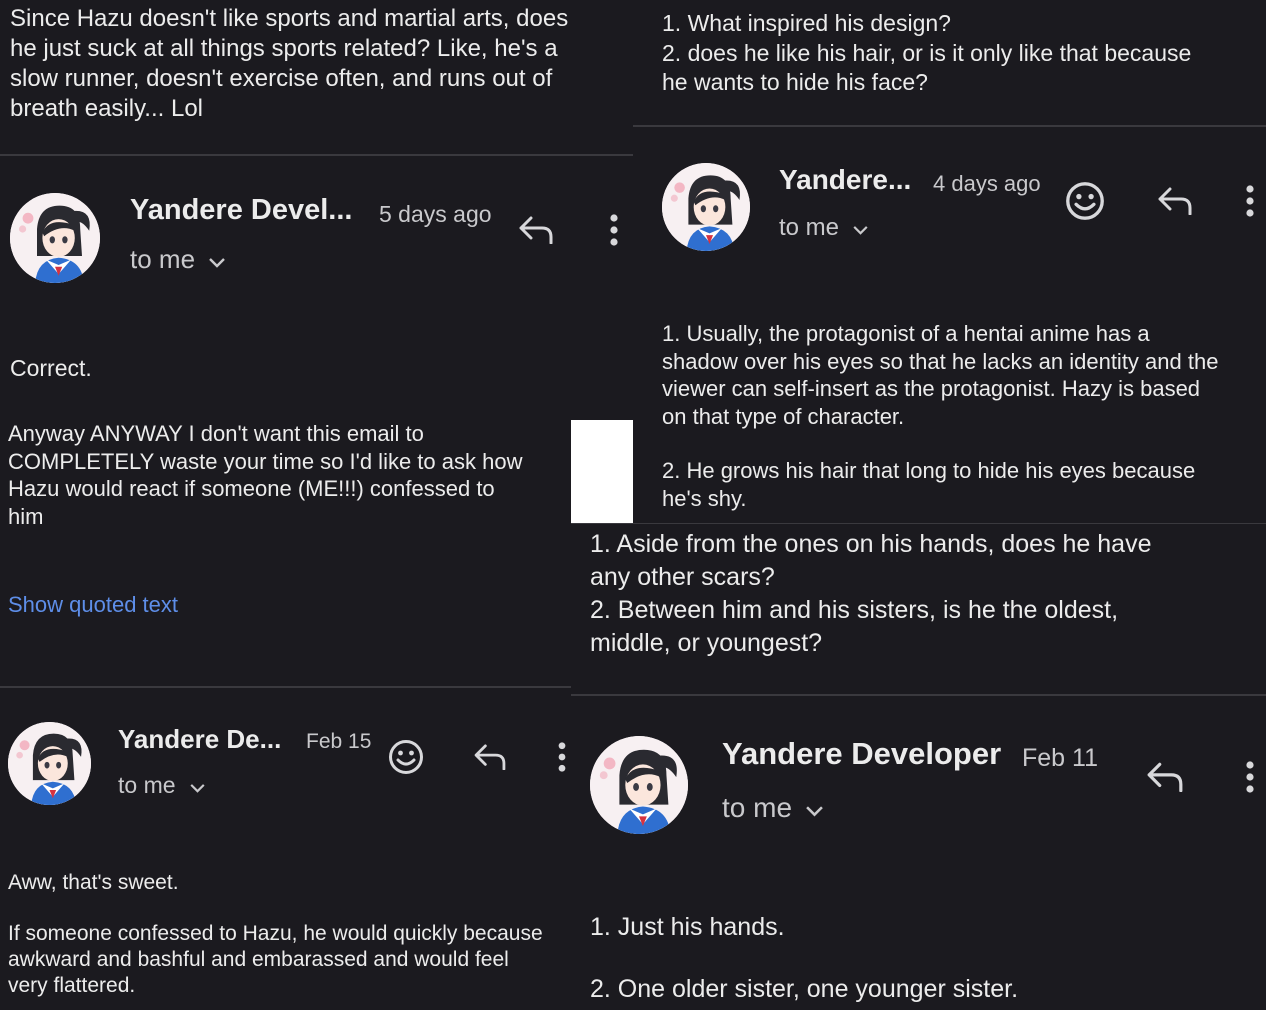 Image resolution: width=1266 pixels, height=1010 pixels. What do you see at coordinates (804, 989) in the screenshot?
I see `reply-body-answer-2: 2. One older sister, one younger sister.` at bounding box center [804, 989].